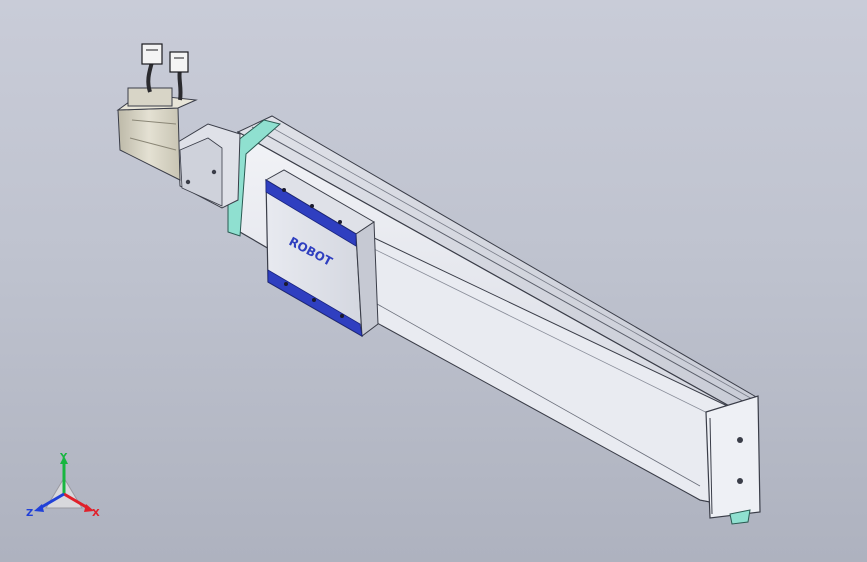 The width and height of the screenshot is (867, 562). Describe the element at coordinates (733, 460) in the screenshot. I see `actuator-end-cap` at that location.